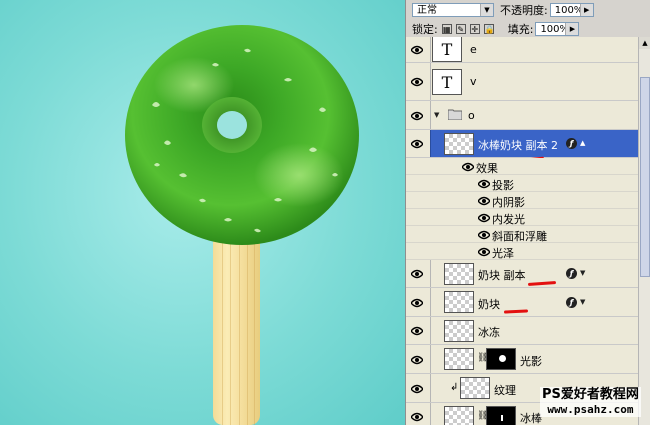  I want to click on effect-inner-shadow: 内阴影, so click(522, 200).